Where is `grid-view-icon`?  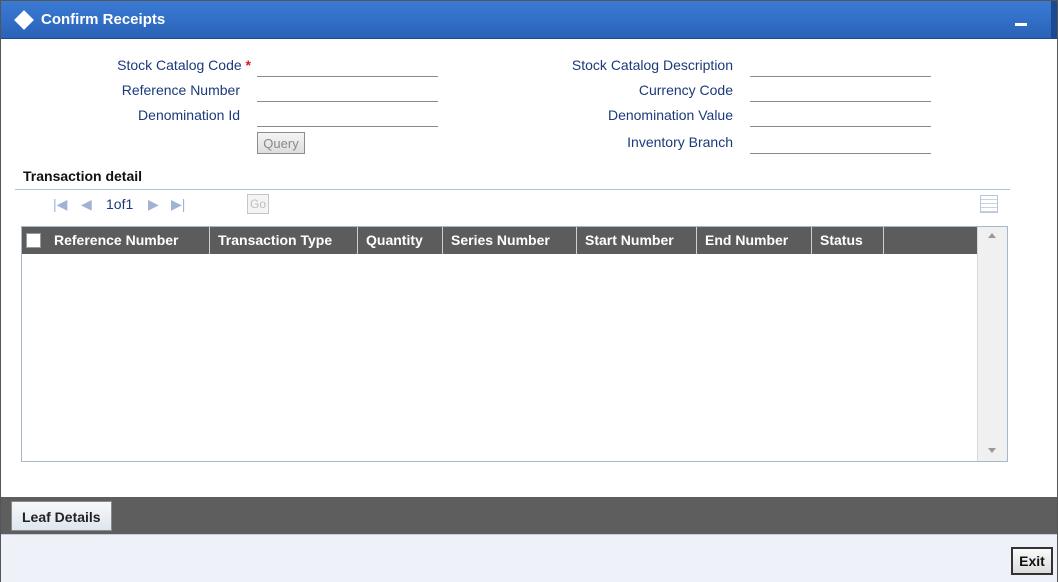 grid-view-icon is located at coordinates (989, 204).